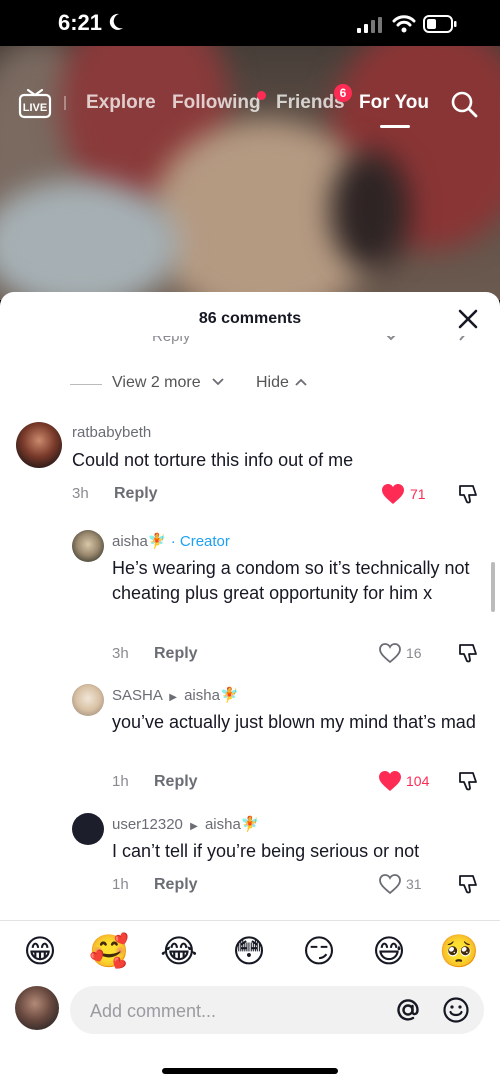 The image size is (500, 1084). Describe the element at coordinates (216, 103) in the screenshot. I see `tab-following: Following` at that location.